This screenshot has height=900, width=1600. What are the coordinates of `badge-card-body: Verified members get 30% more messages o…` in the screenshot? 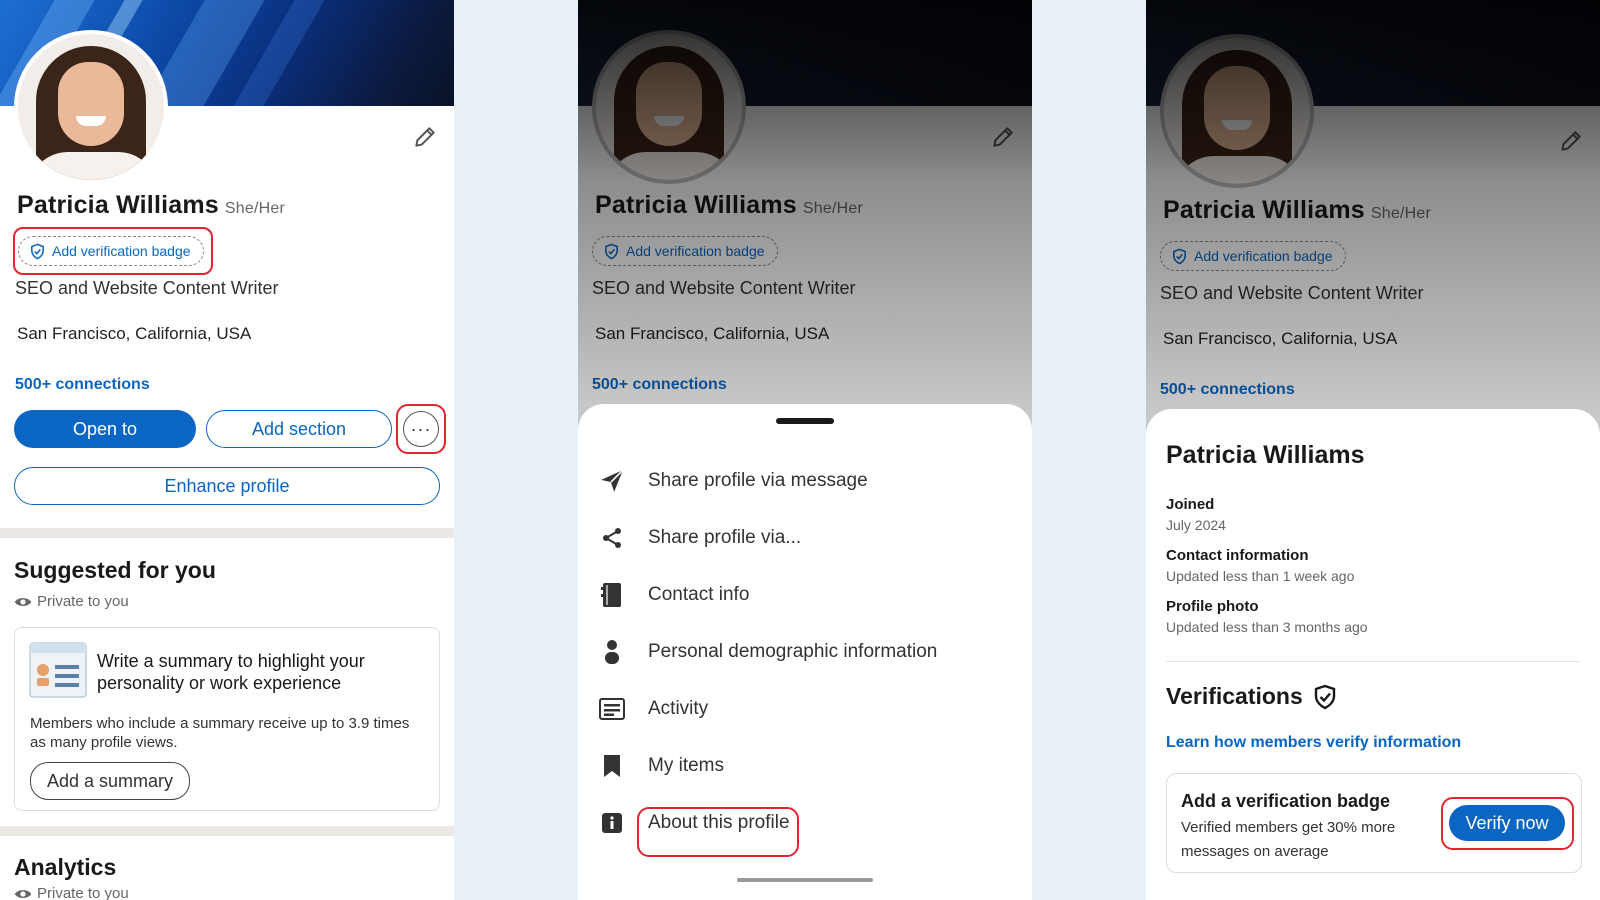 It's located at (1288, 839).